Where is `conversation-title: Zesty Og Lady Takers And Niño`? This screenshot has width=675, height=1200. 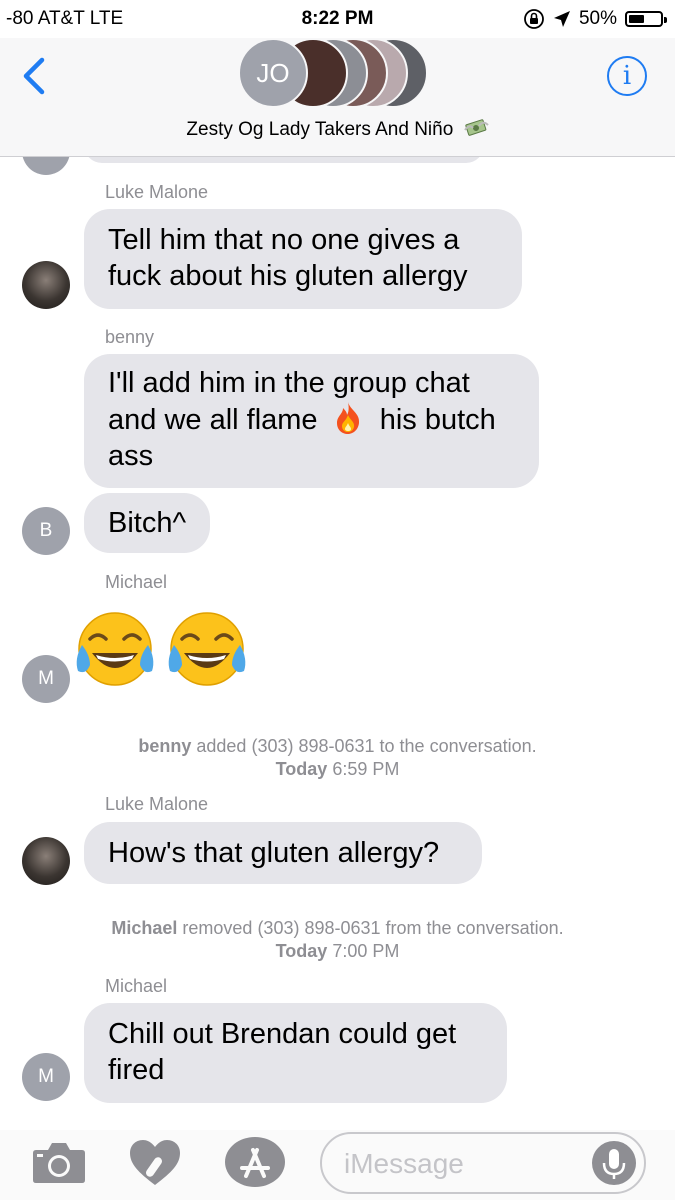
conversation-title: Zesty Og Lady Takers And Niño is located at coordinates (337, 129).